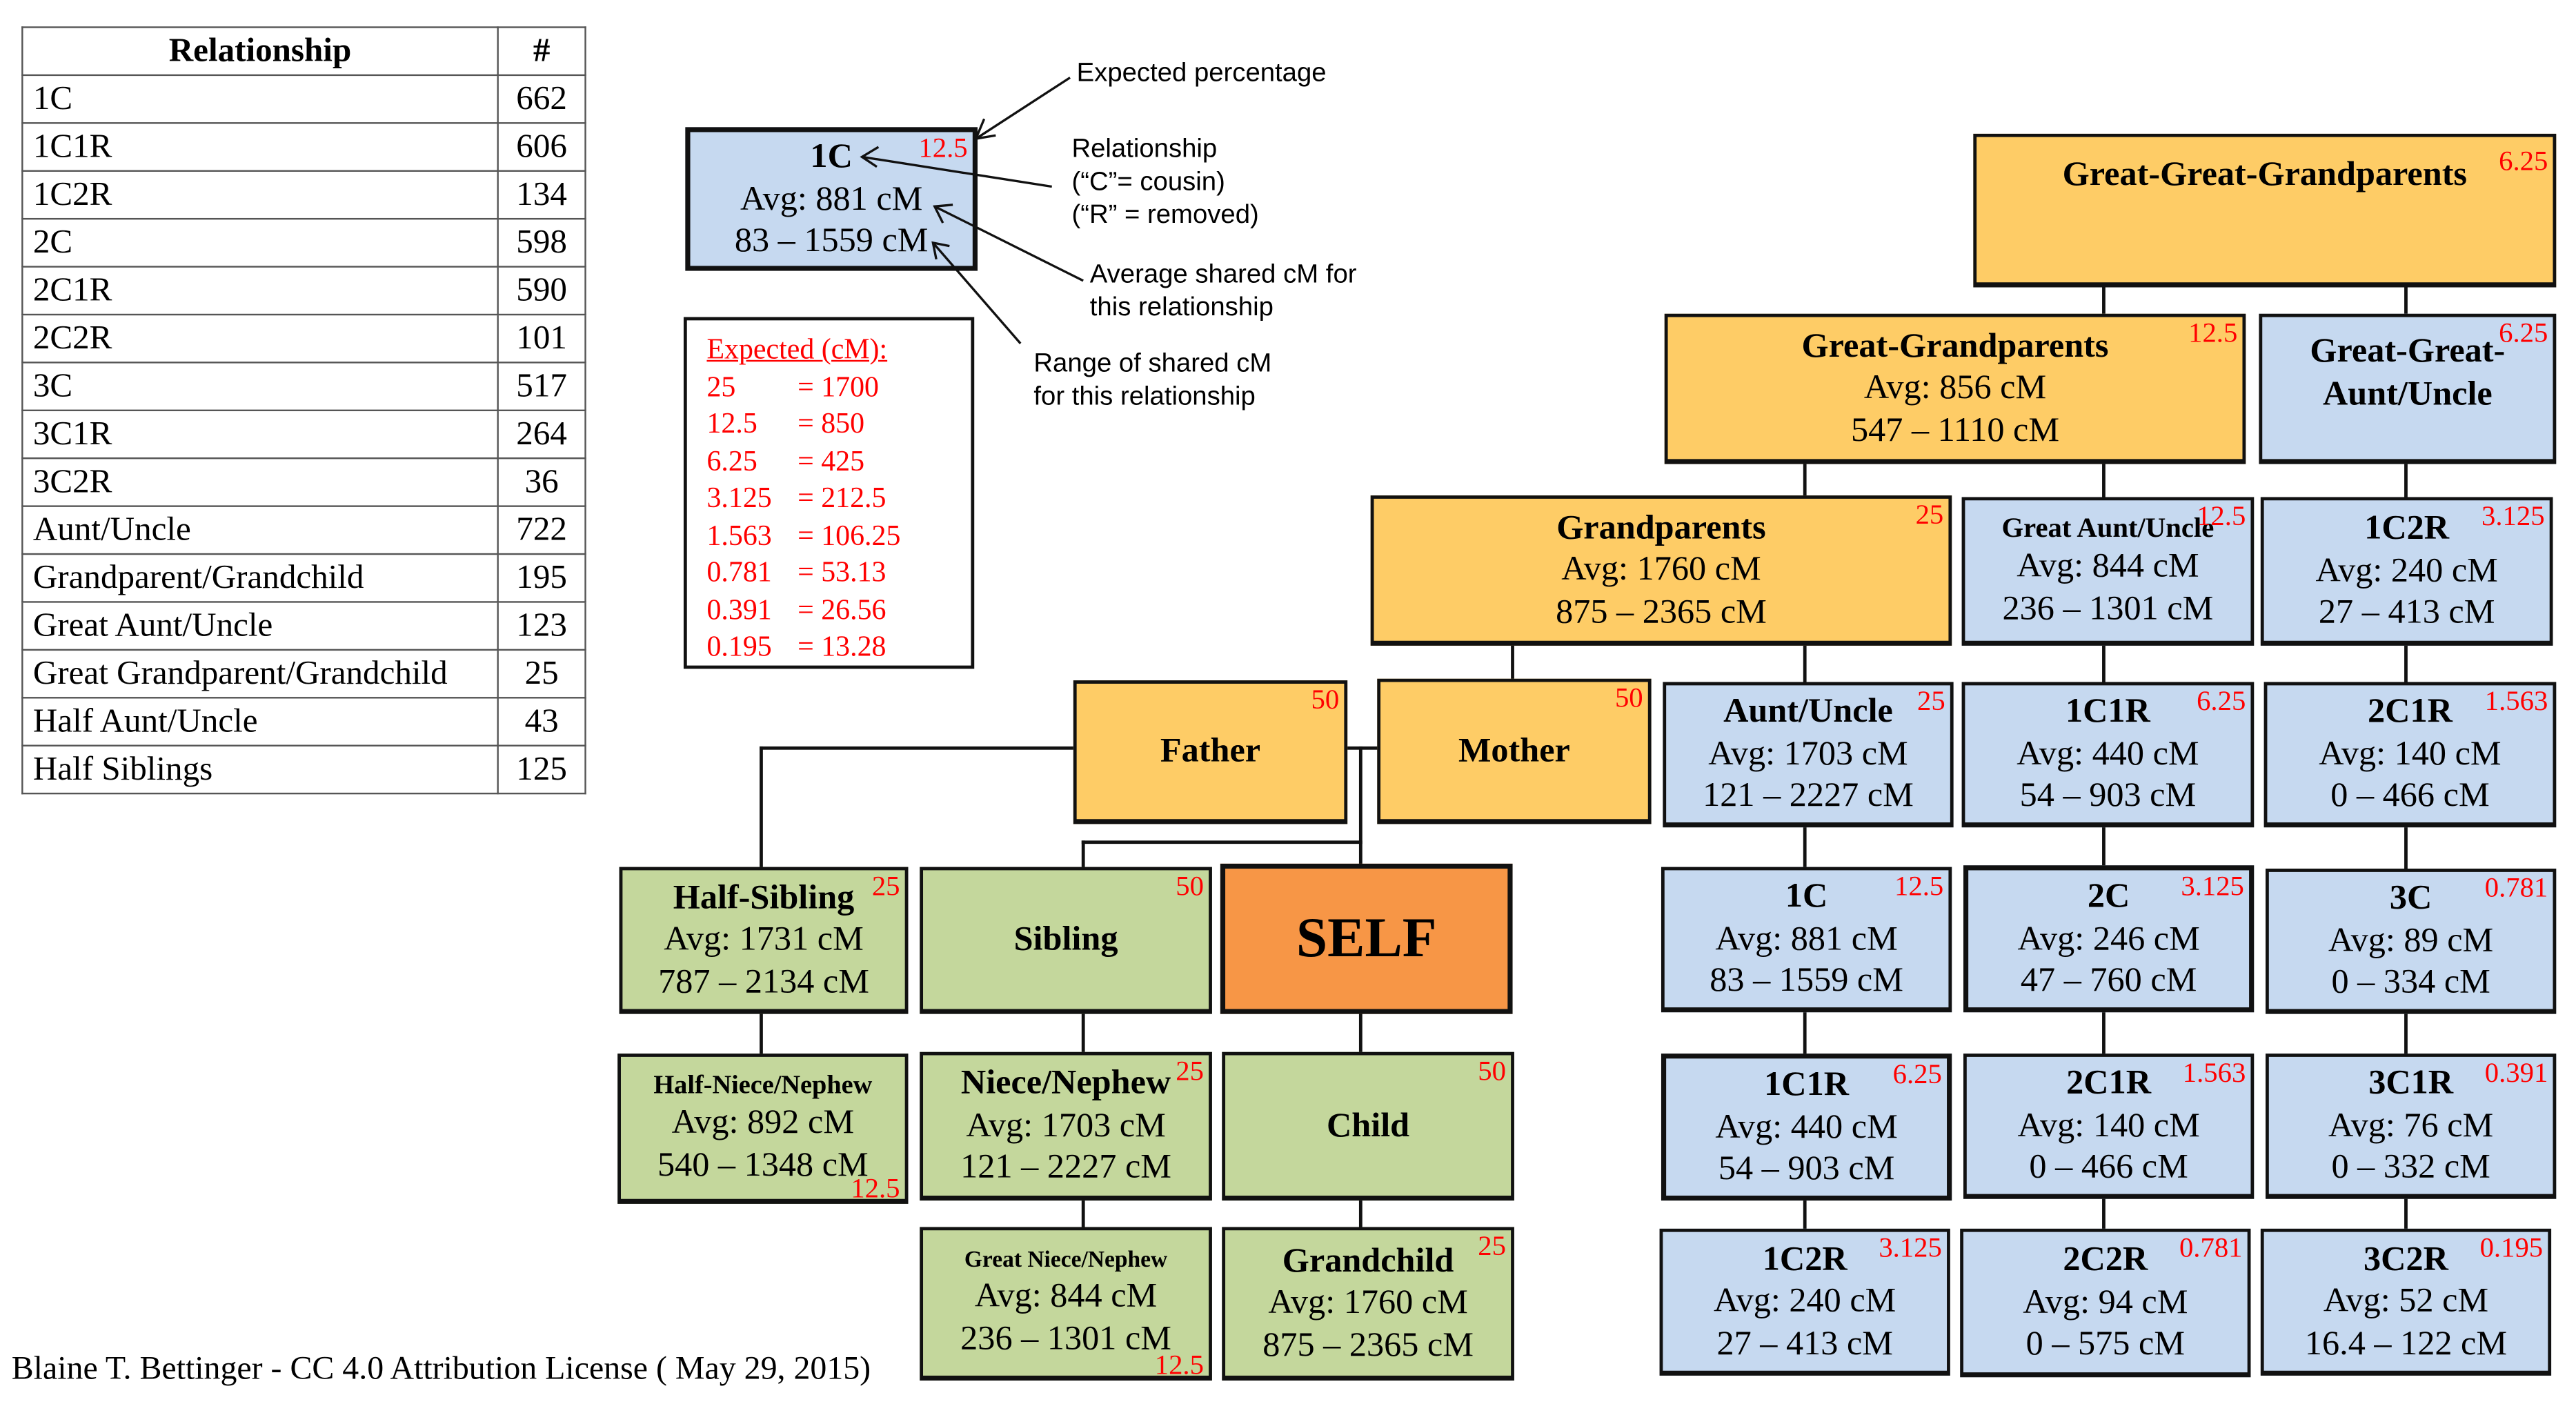 This screenshot has width=2576, height=1404. What do you see at coordinates (2406, 569) in the screenshot?
I see `node-avg: Avg: 240 cM` at bounding box center [2406, 569].